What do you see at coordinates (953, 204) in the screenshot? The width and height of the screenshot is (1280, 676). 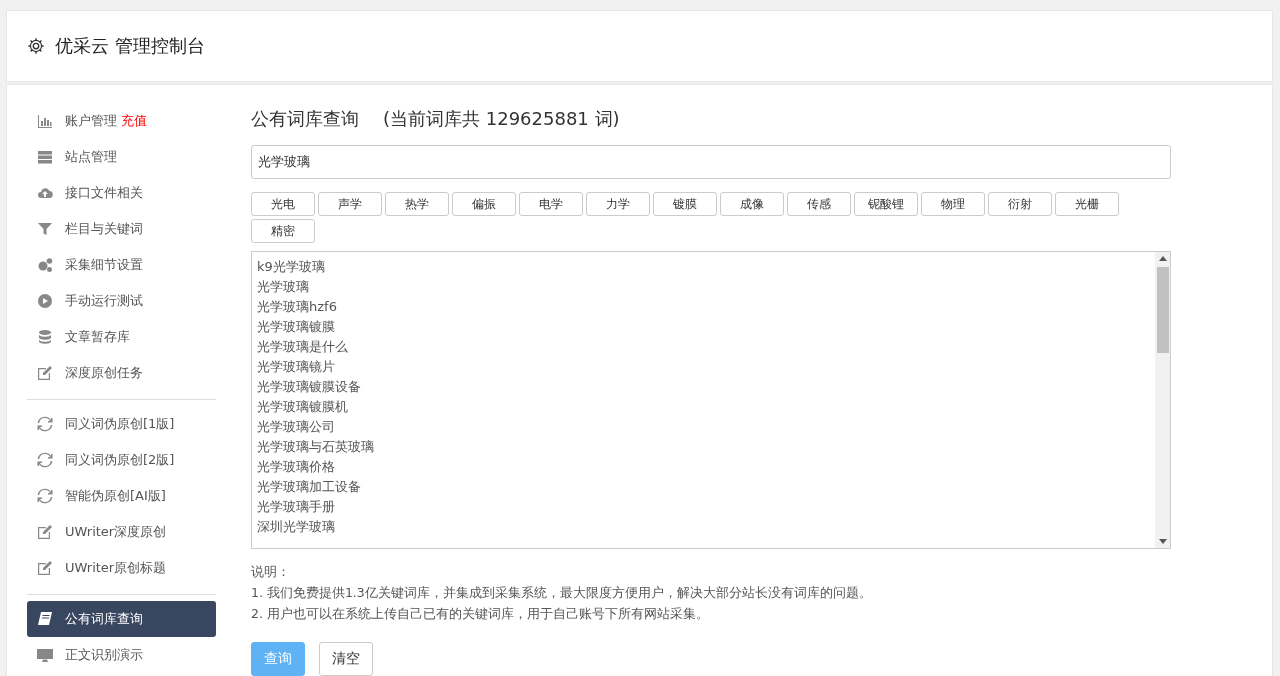 I see `tag-button: 物理` at bounding box center [953, 204].